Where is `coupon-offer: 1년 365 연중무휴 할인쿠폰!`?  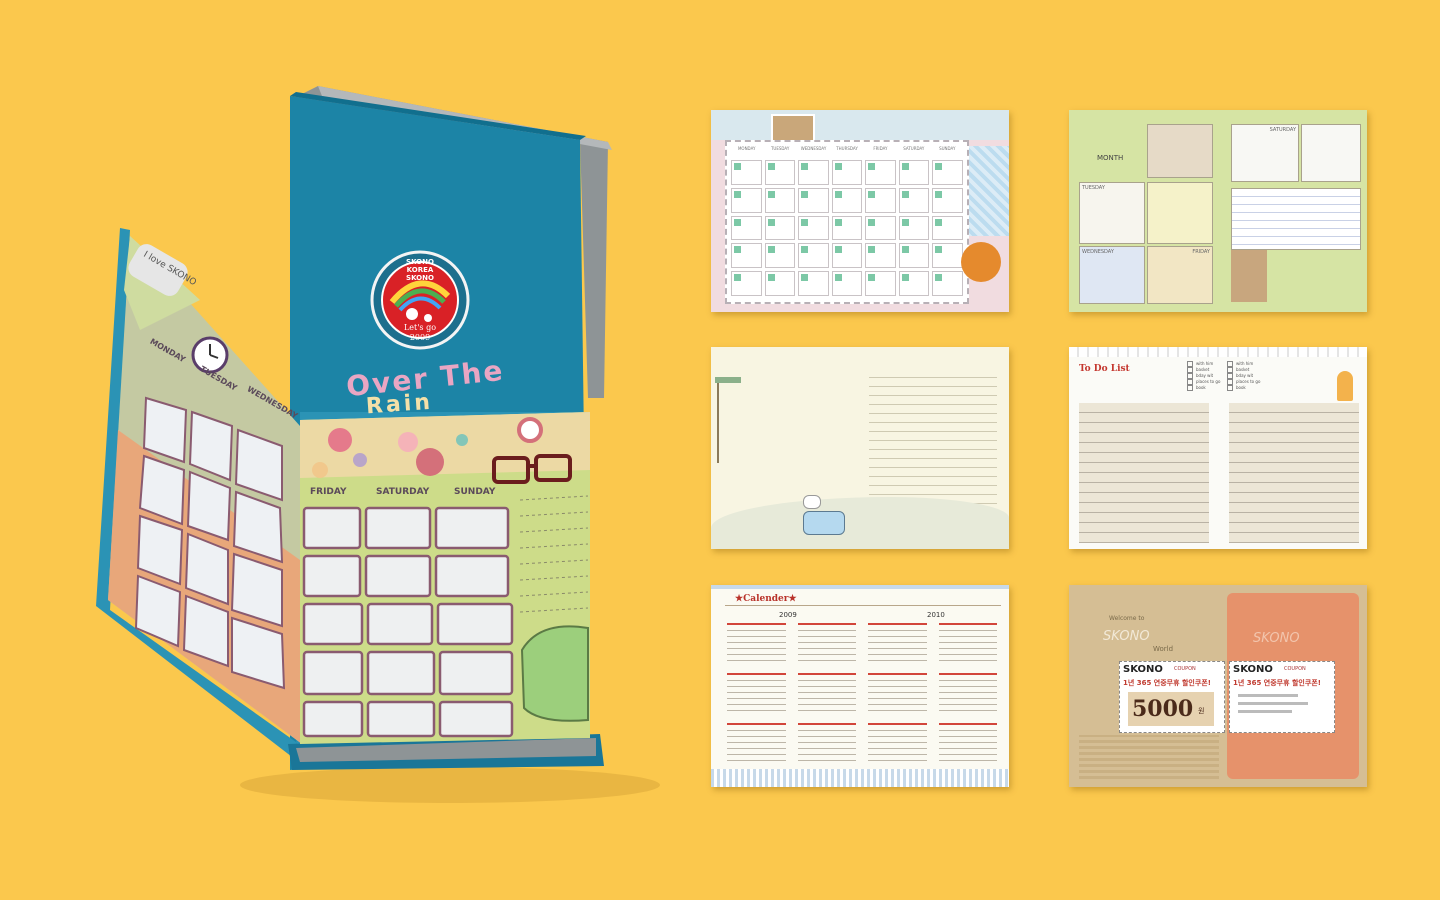 coupon-offer: 1년 365 연중무휴 할인쿠폰! is located at coordinates (1167, 683).